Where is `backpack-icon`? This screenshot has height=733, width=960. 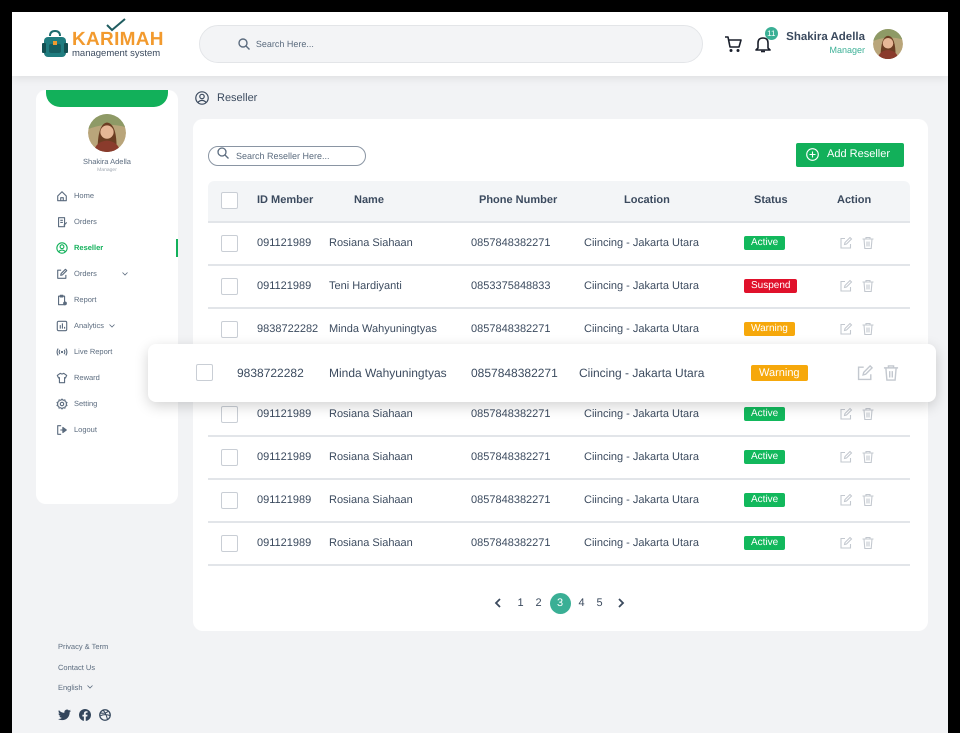
backpack-icon is located at coordinates (55, 44).